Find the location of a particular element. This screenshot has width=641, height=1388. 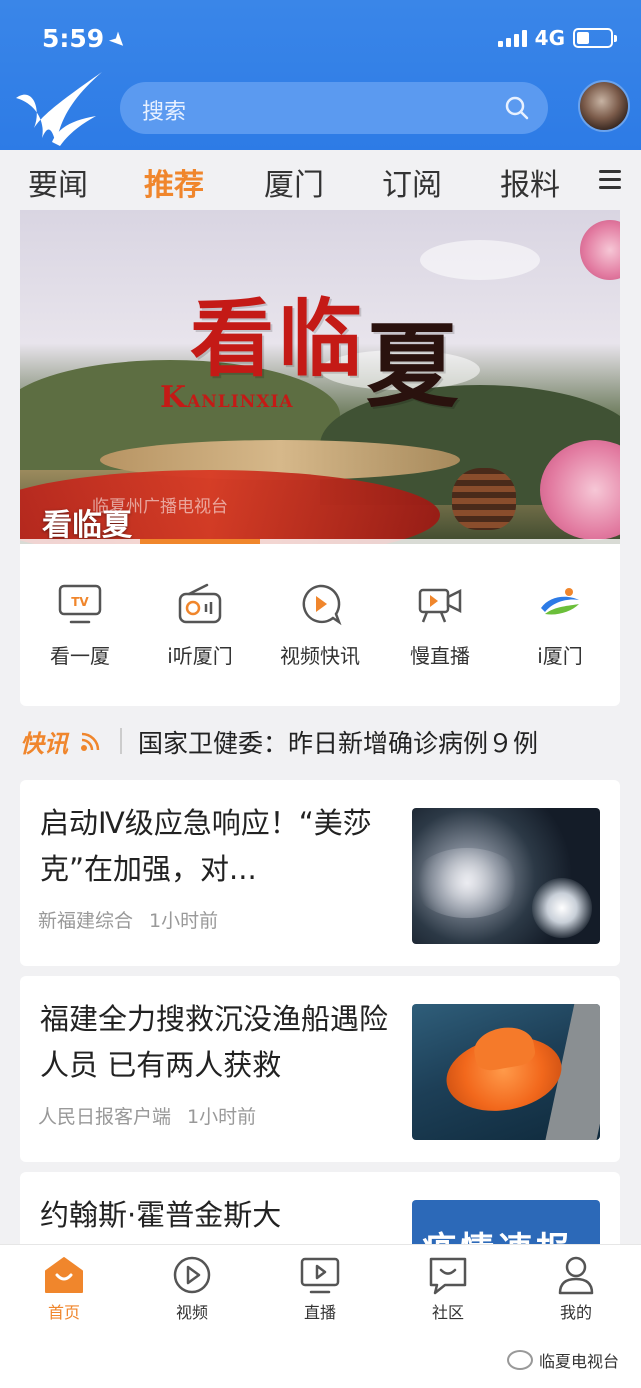

wechat-watermark: 临夏电视台 is located at coordinates (562, 1360).